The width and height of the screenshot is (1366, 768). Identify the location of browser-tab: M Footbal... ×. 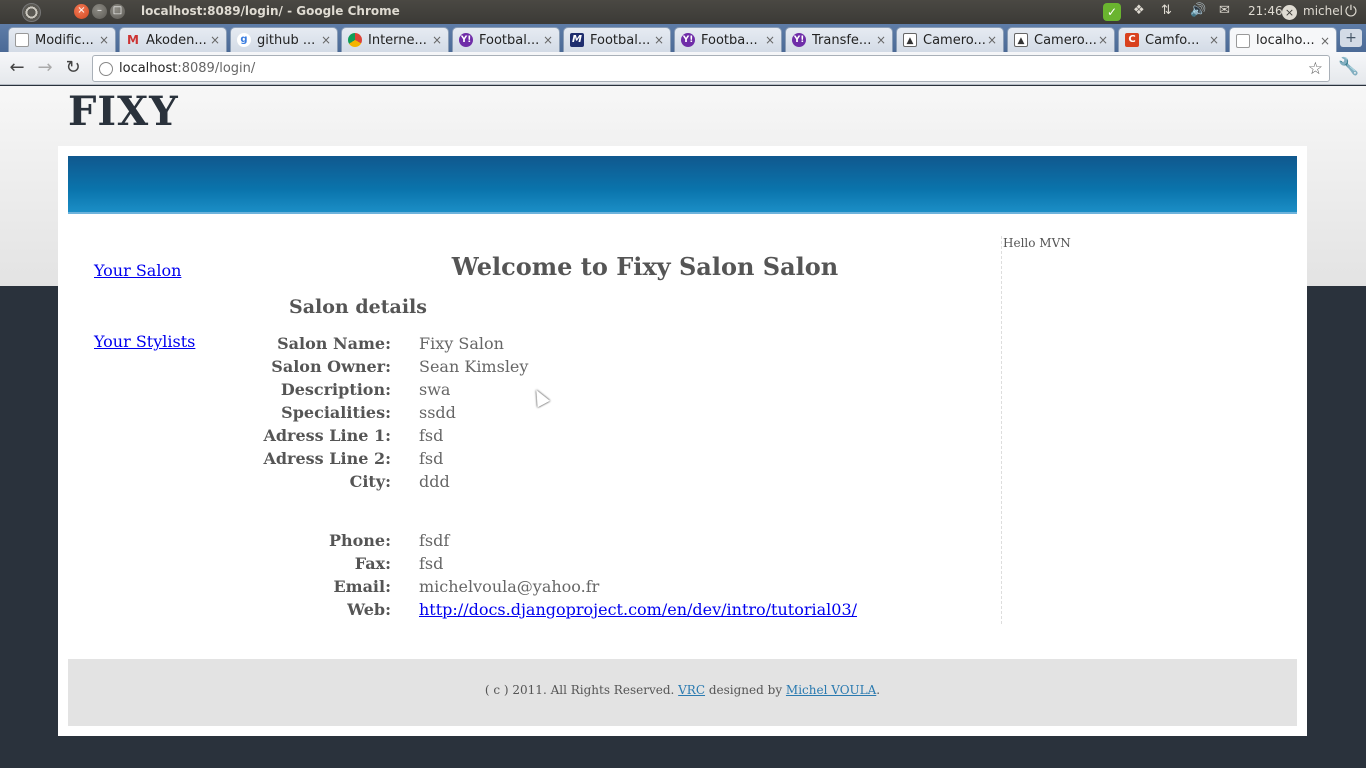
(617, 39).